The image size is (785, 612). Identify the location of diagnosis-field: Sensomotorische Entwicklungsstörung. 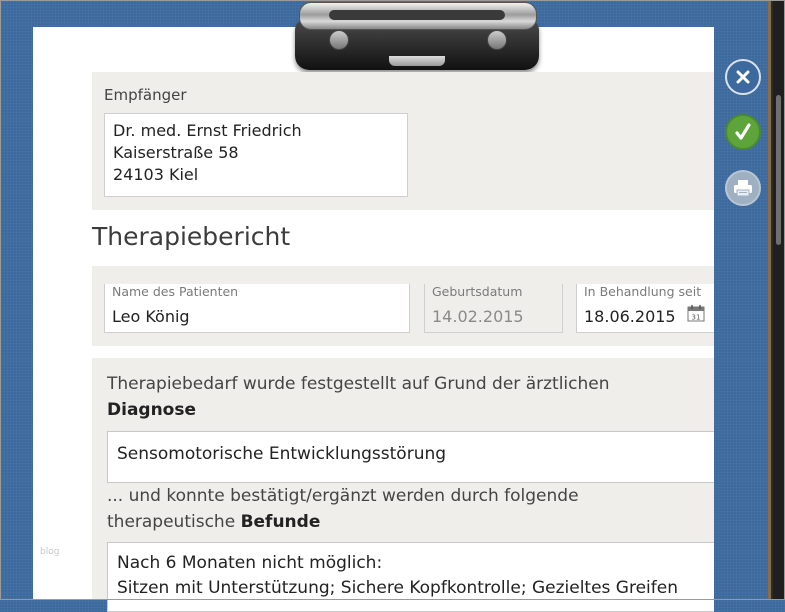
(410, 457).